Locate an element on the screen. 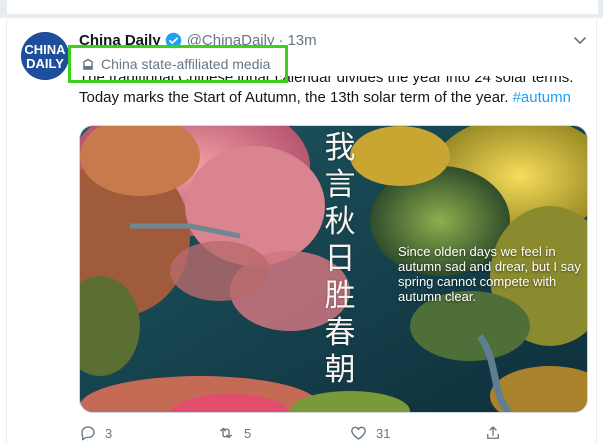 The height and width of the screenshot is (443, 603). reply-count: 3 is located at coordinates (109, 433).